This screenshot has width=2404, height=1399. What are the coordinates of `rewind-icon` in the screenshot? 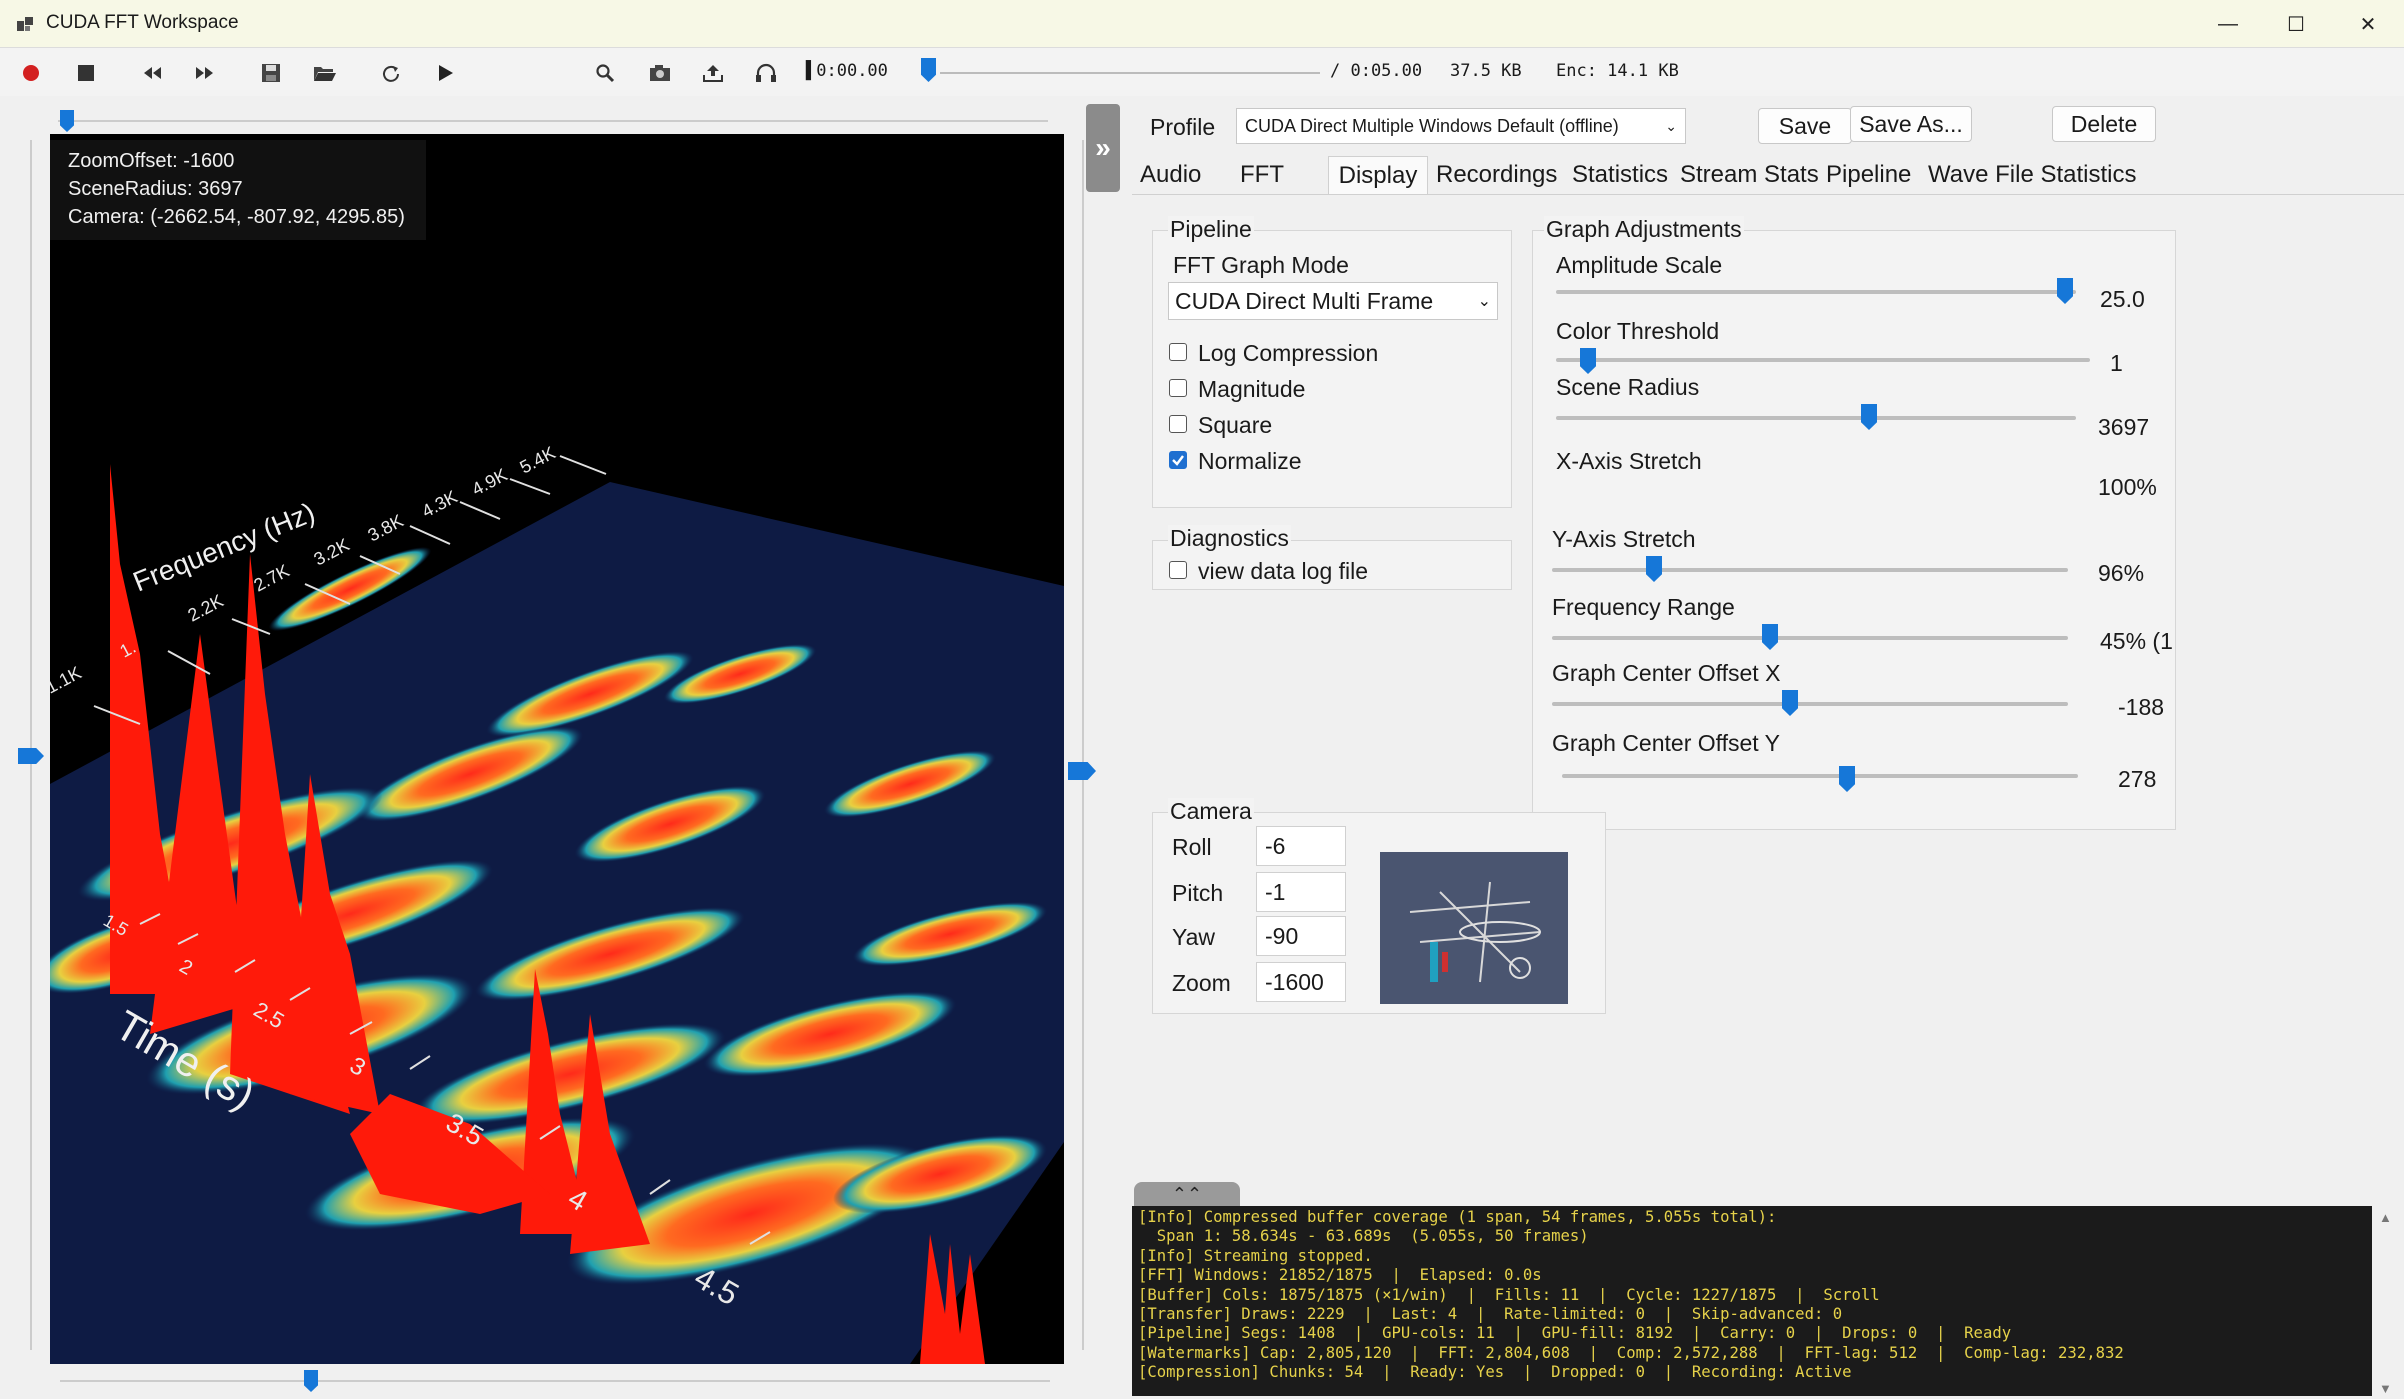 It's located at (152, 73).